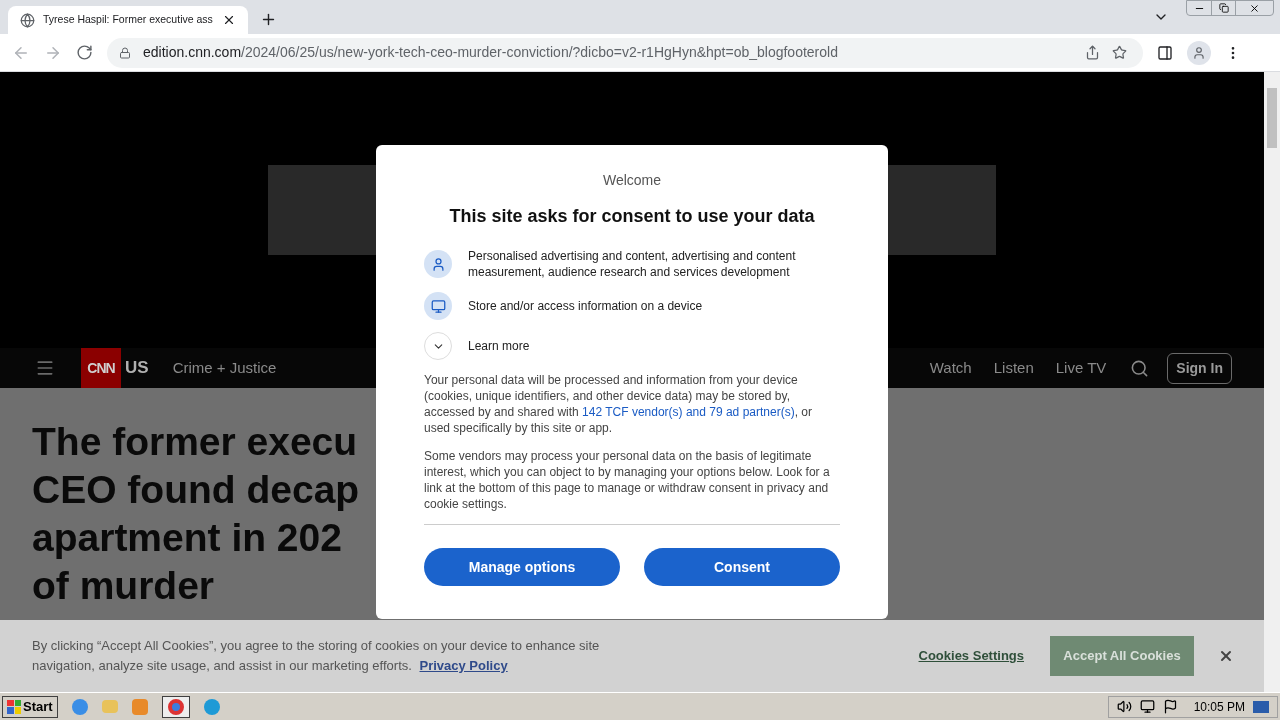  I want to click on headline-text: The former execu, so click(195, 442).